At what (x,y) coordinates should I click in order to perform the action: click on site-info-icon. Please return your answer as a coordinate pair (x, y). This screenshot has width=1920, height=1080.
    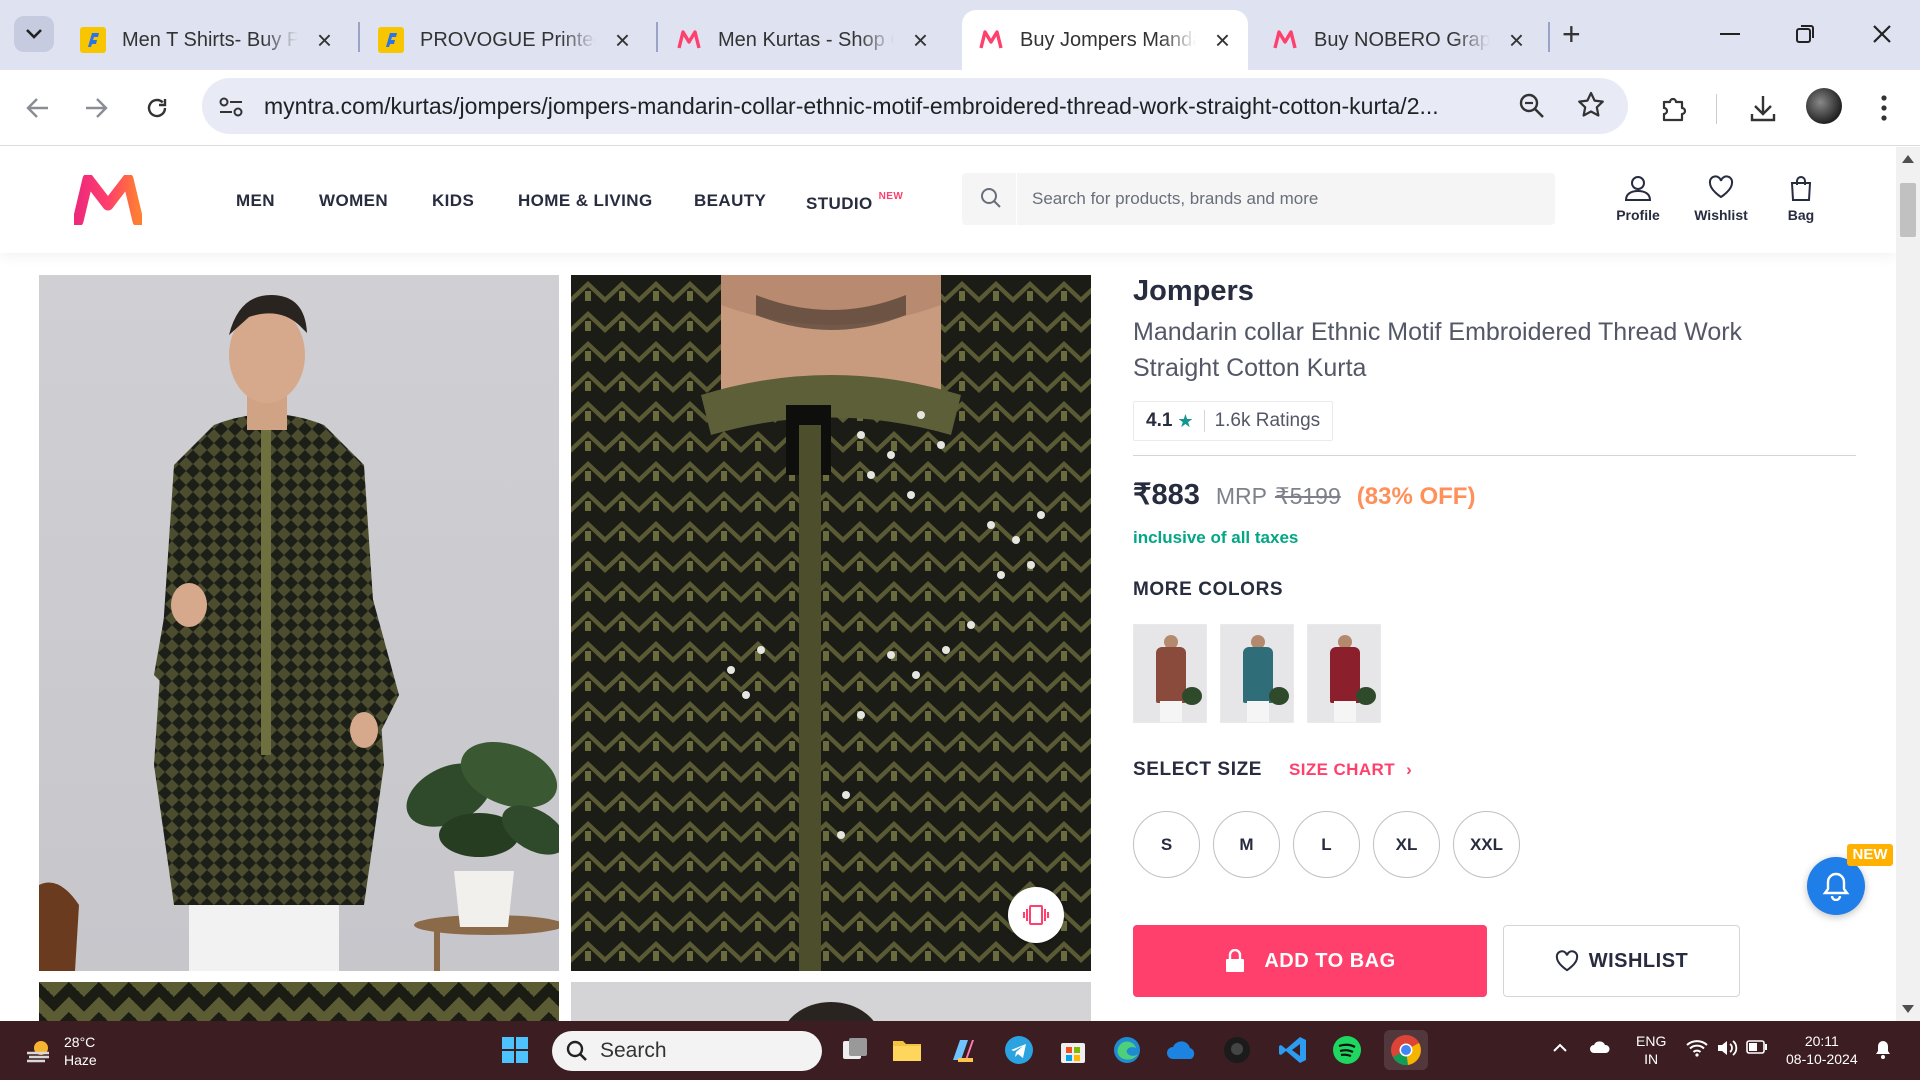
    Looking at the image, I should click on (231, 107).